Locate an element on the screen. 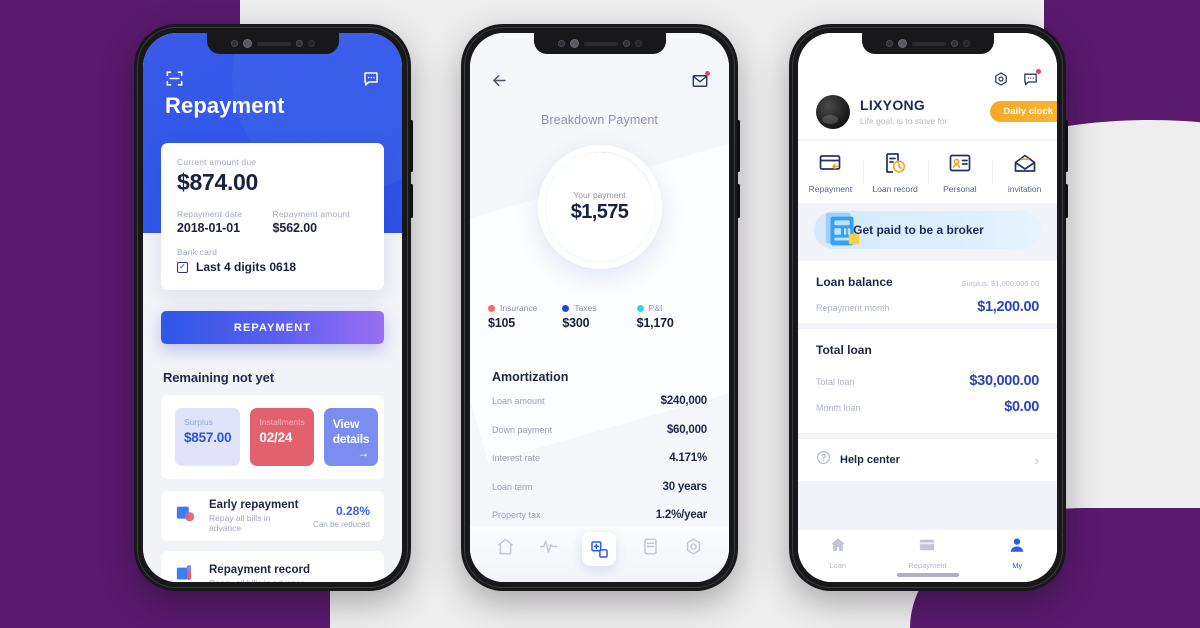  tile-installments: Installments 02/24 is located at coordinates (282, 437).